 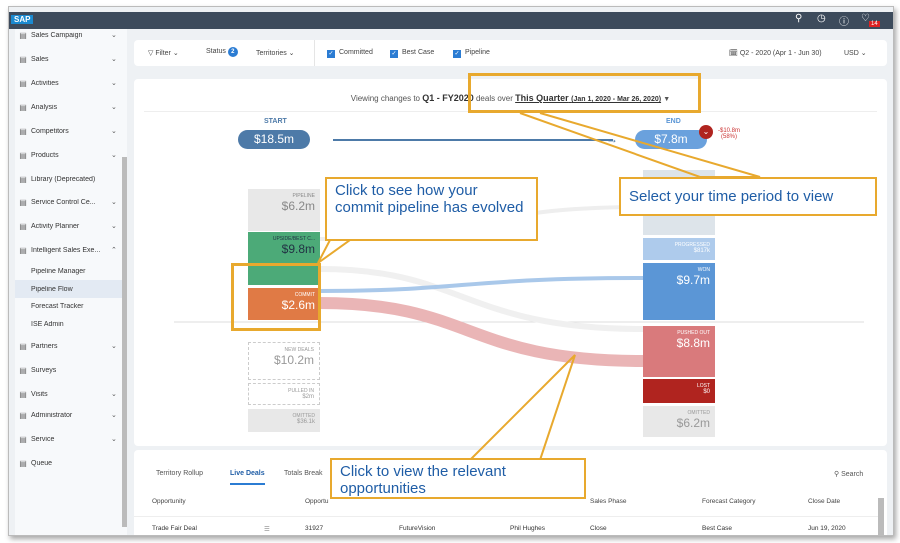 I want to click on period-highlight, so click(x=584, y=93).